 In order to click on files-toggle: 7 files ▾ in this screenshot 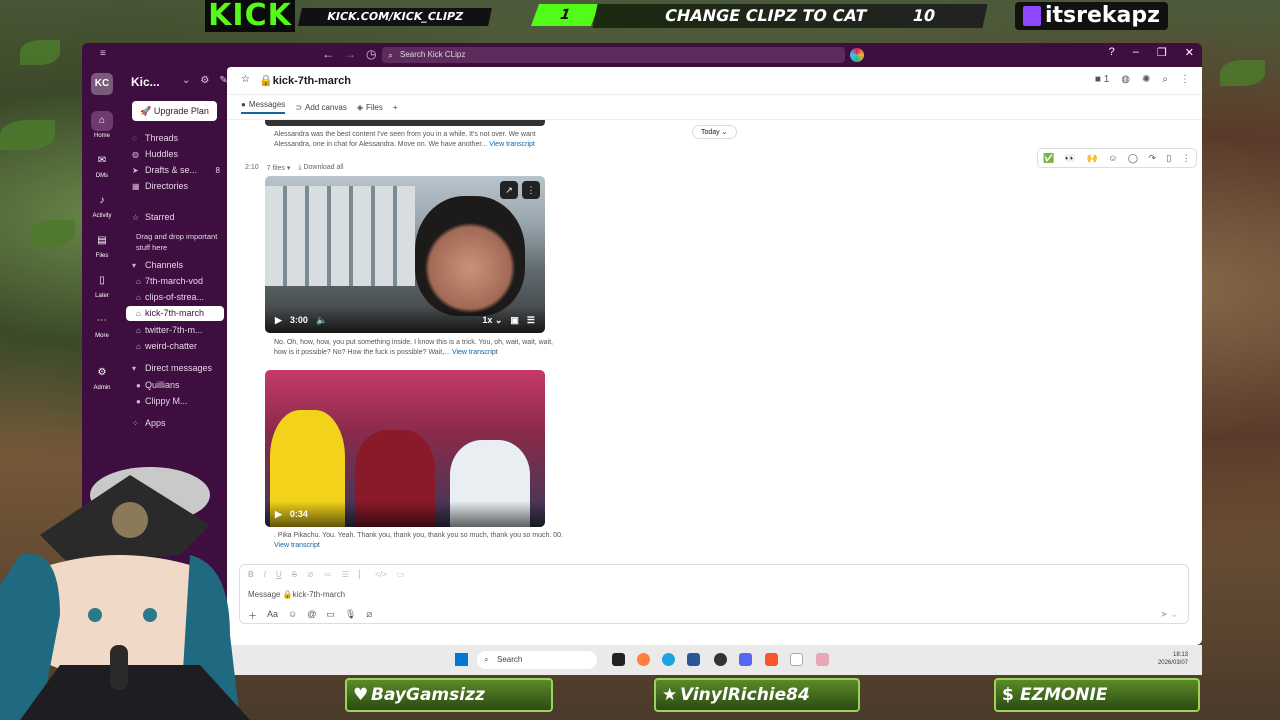, I will do `click(279, 168)`.